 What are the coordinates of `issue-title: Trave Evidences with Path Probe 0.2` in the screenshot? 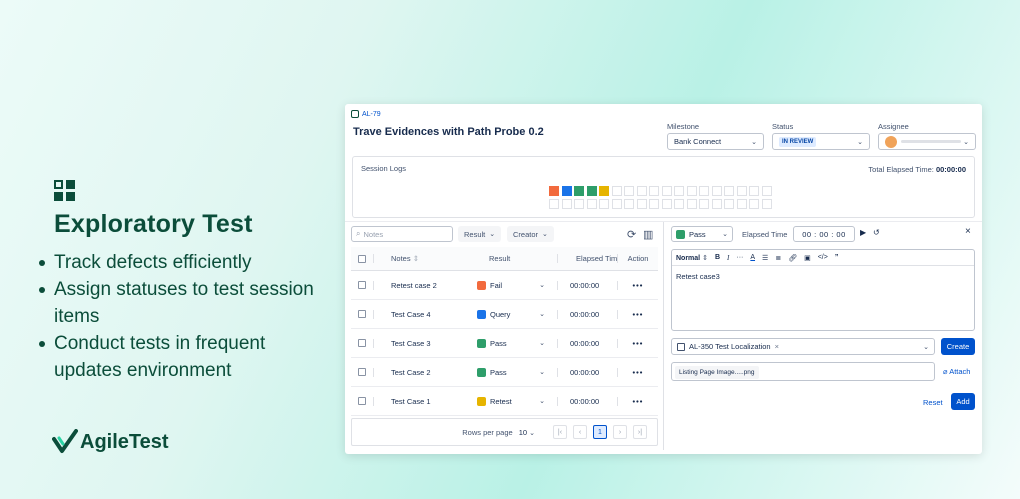 It's located at (448, 132).